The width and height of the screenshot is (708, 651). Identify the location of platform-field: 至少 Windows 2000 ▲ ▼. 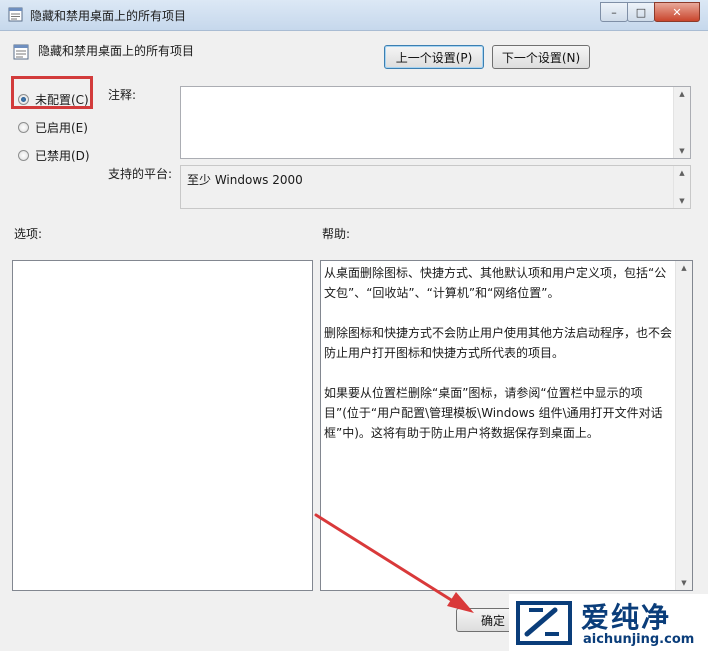
(435, 187).